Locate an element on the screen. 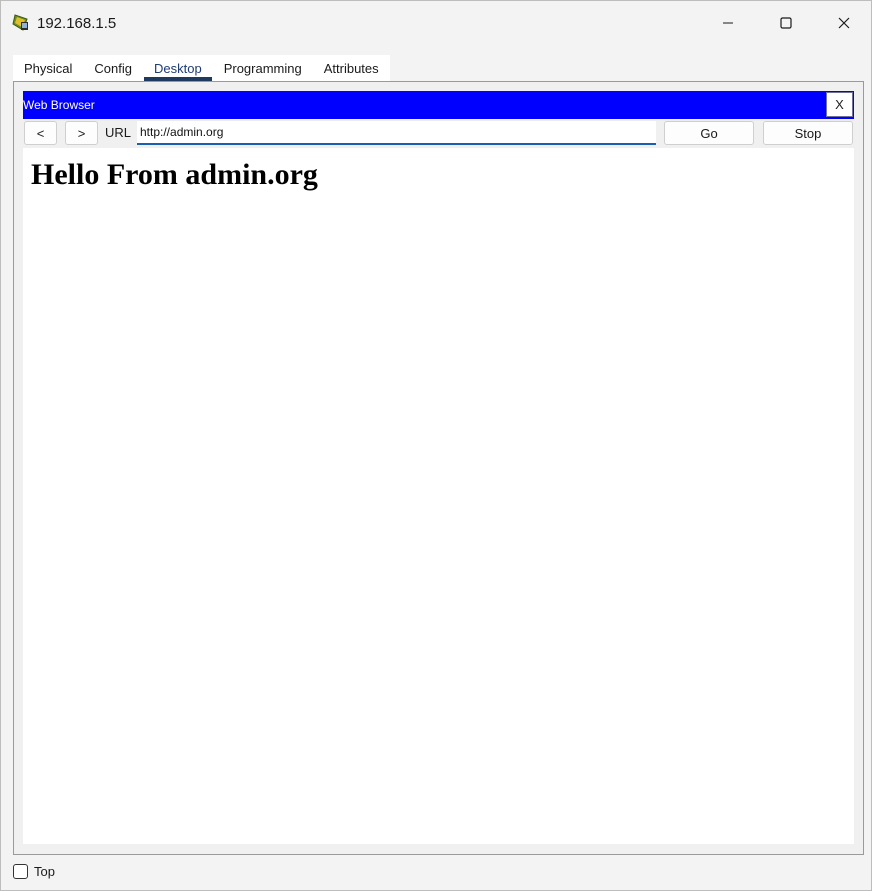 The height and width of the screenshot is (891, 872). minimize-icon is located at coordinates (728, 23).